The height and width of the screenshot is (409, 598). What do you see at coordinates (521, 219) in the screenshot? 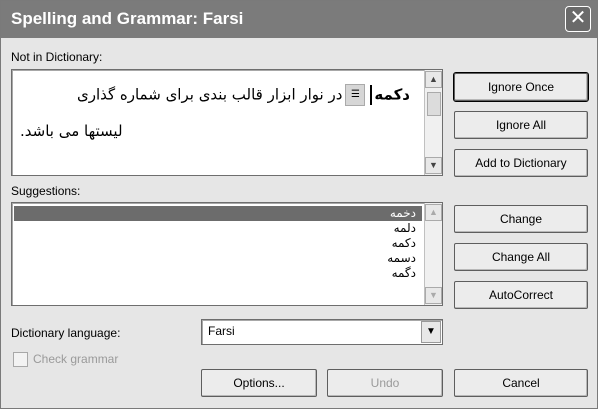
I see `change-button: Change` at bounding box center [521, 219].